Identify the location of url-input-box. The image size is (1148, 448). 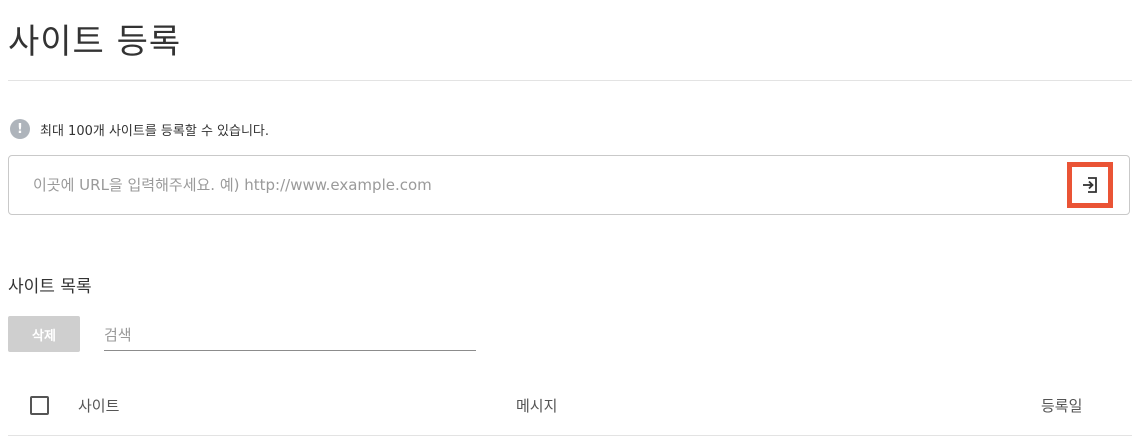
(569, 185).